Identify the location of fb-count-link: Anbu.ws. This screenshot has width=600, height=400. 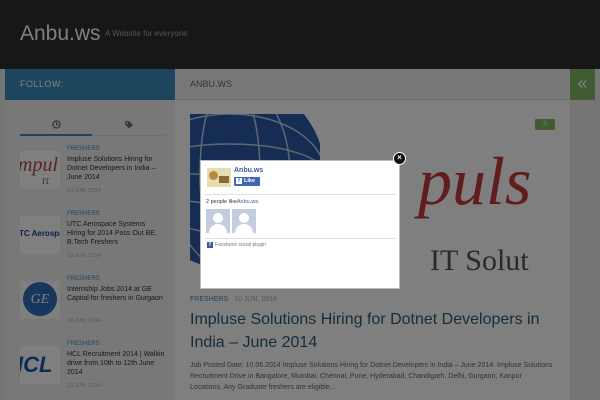
(247, 202).